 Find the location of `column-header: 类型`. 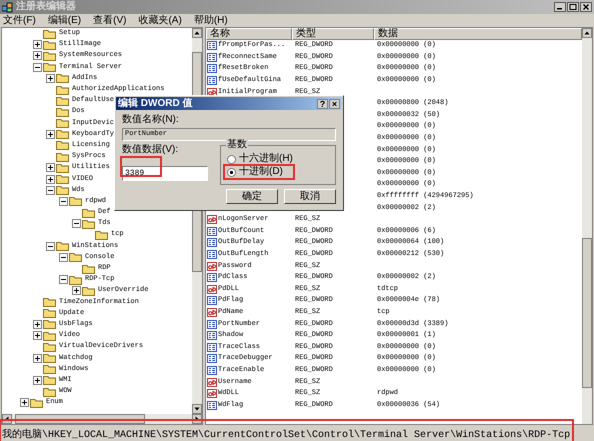

column-header: 类型 is located at coordinates (333, 34).